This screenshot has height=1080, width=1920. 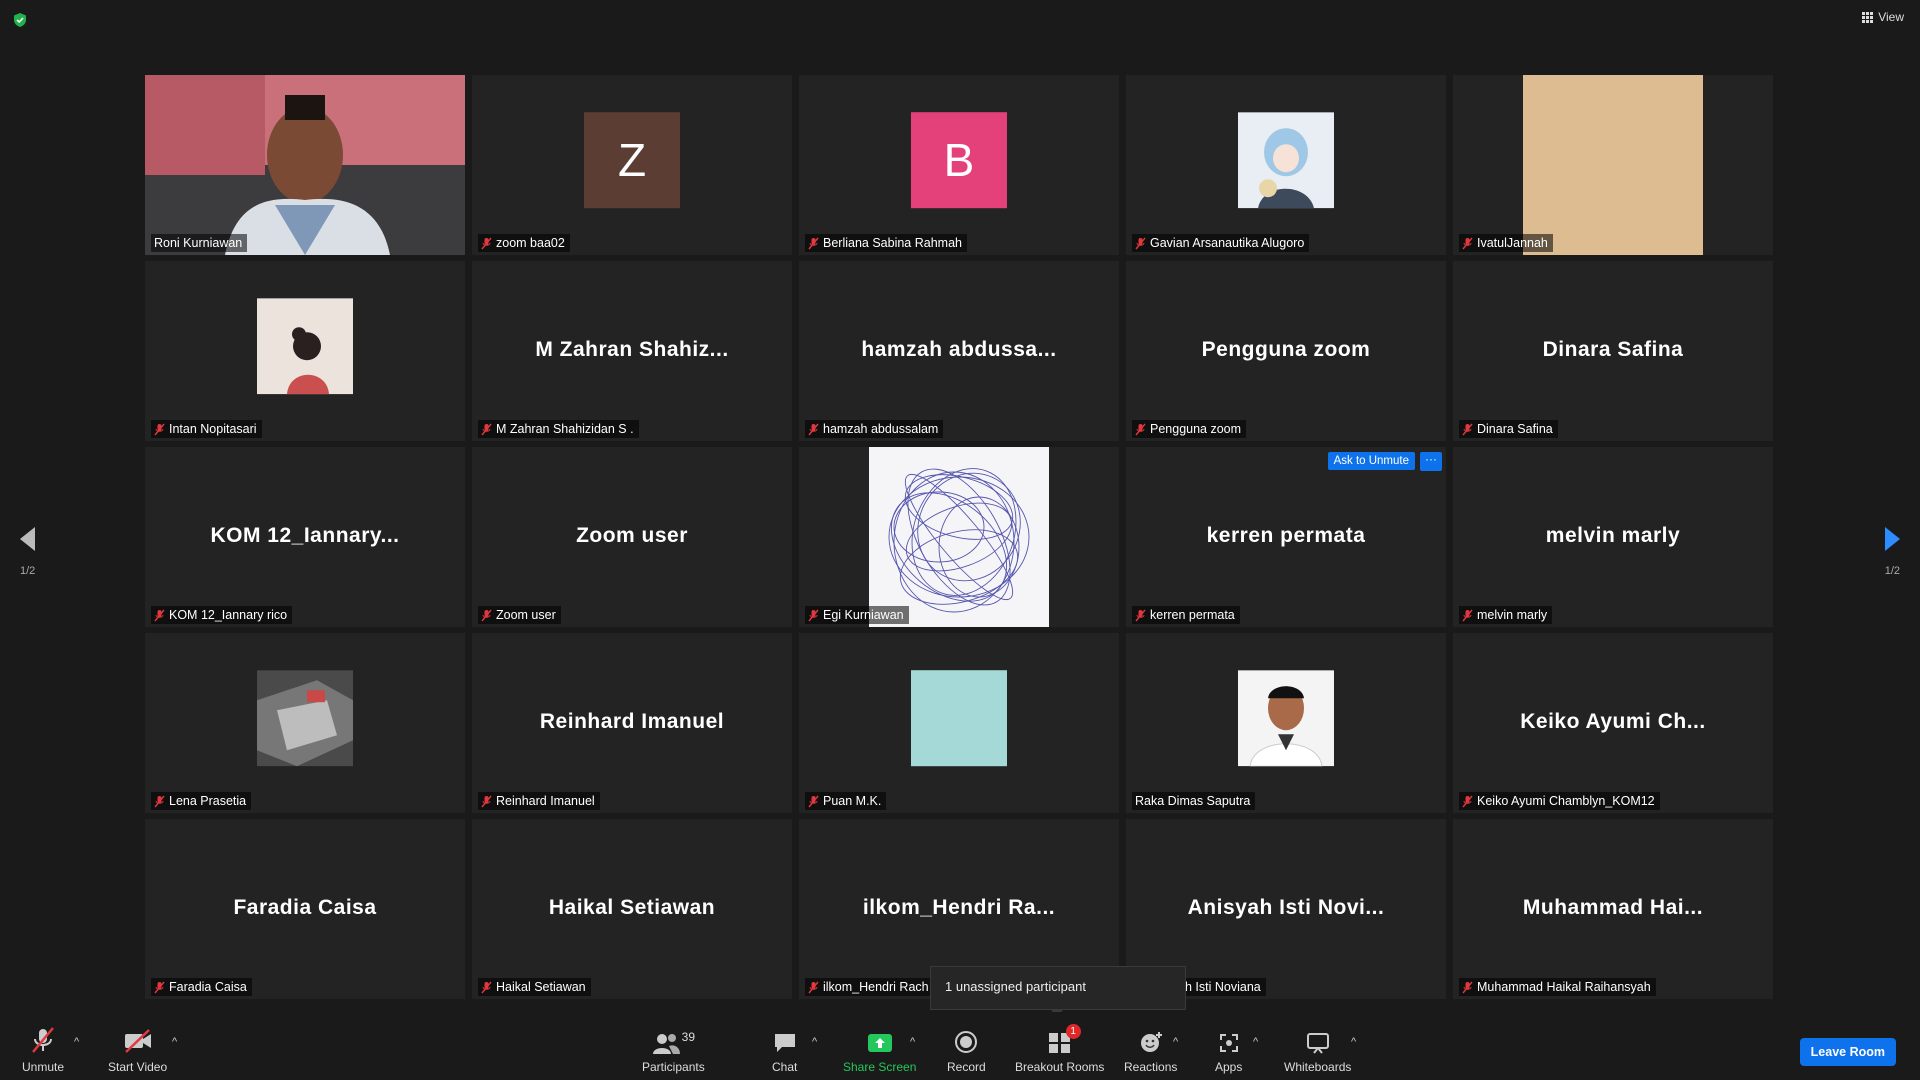 I want to click on participant-tile: hamzah abdussa... hamzah abdussalam, so click(x=959, y=351).